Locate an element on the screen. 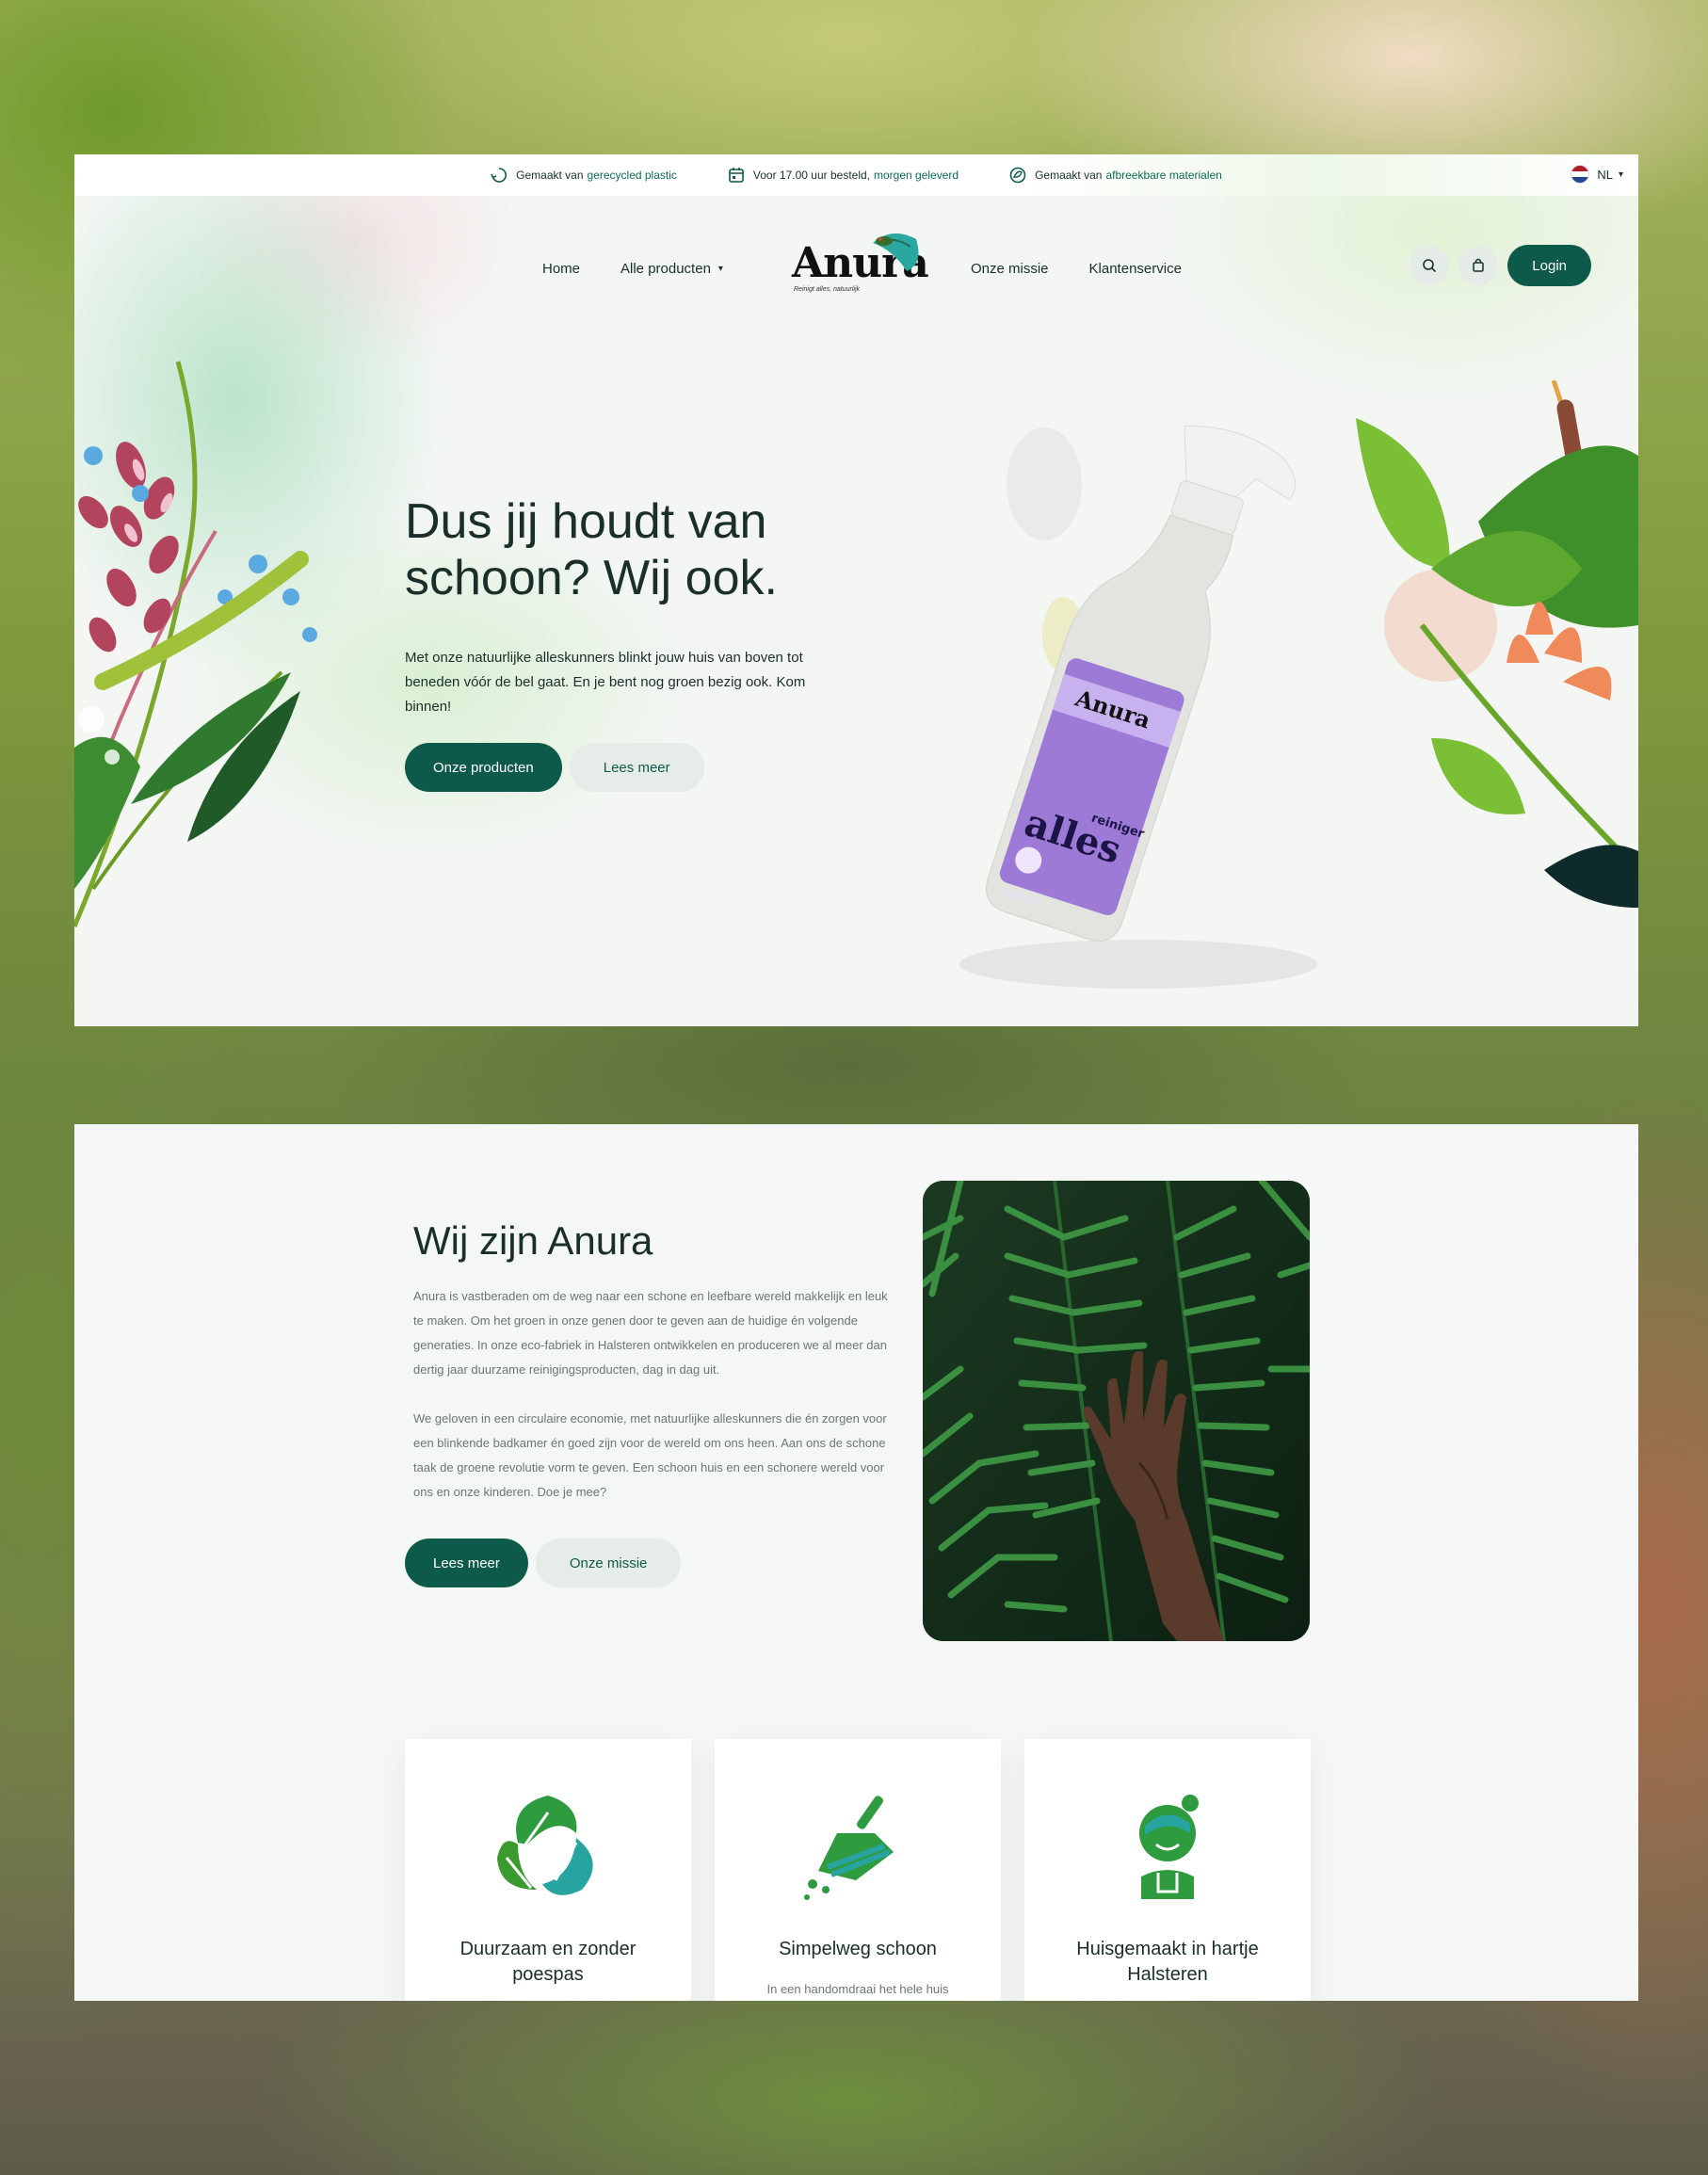 The width and height of the screenshot is (1708, 2175). card-title: Huisgemaakt in hartje Halsteren is located at coordinates (1167, 1962).